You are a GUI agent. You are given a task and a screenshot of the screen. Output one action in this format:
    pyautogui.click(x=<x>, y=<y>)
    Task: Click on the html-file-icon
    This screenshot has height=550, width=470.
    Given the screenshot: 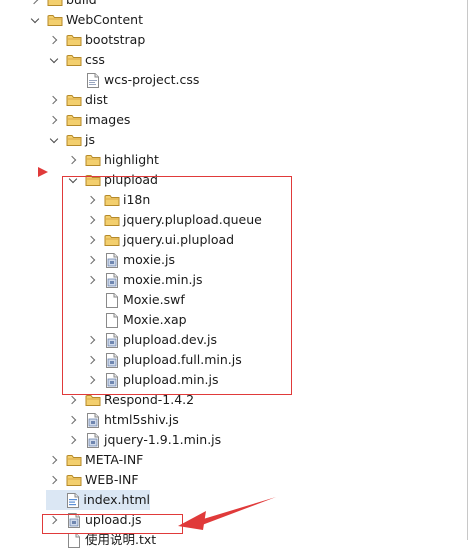 What is the action you would take?
    pyautogui.click(x=72, y=500)
    